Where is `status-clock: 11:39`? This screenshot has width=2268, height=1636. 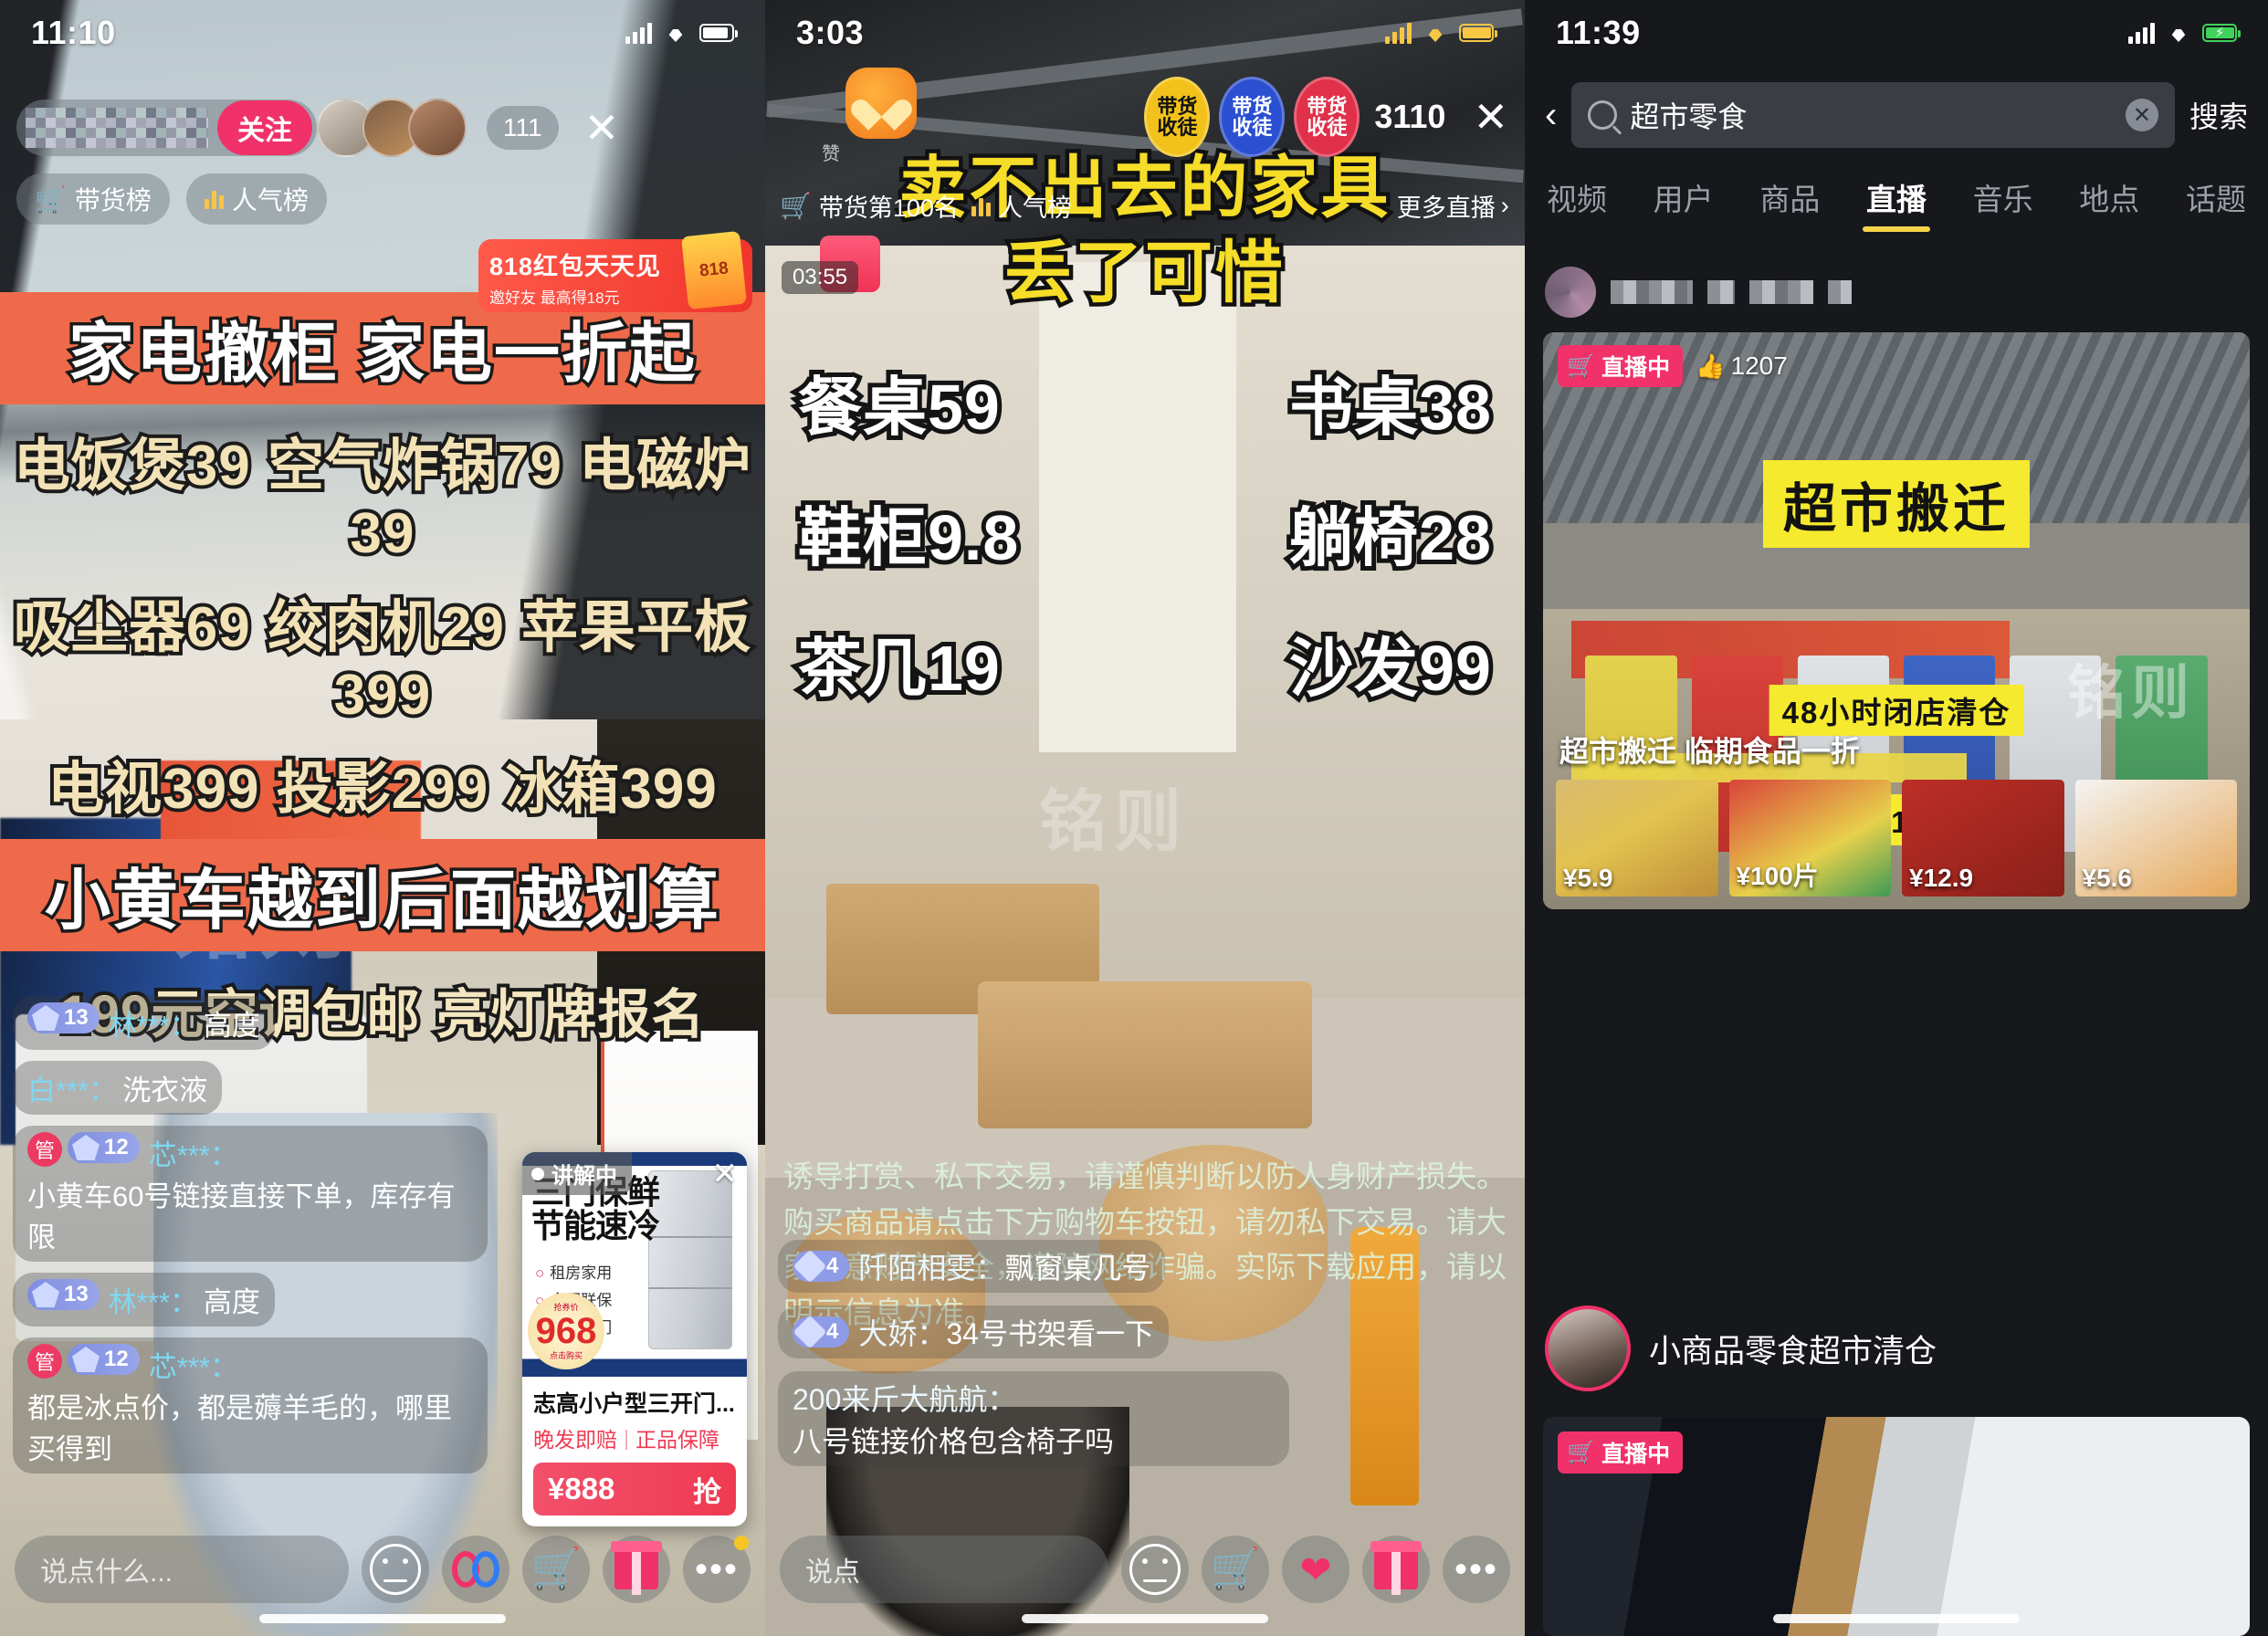 status-clock: 11:39 is located at coordinates (1598, 32).